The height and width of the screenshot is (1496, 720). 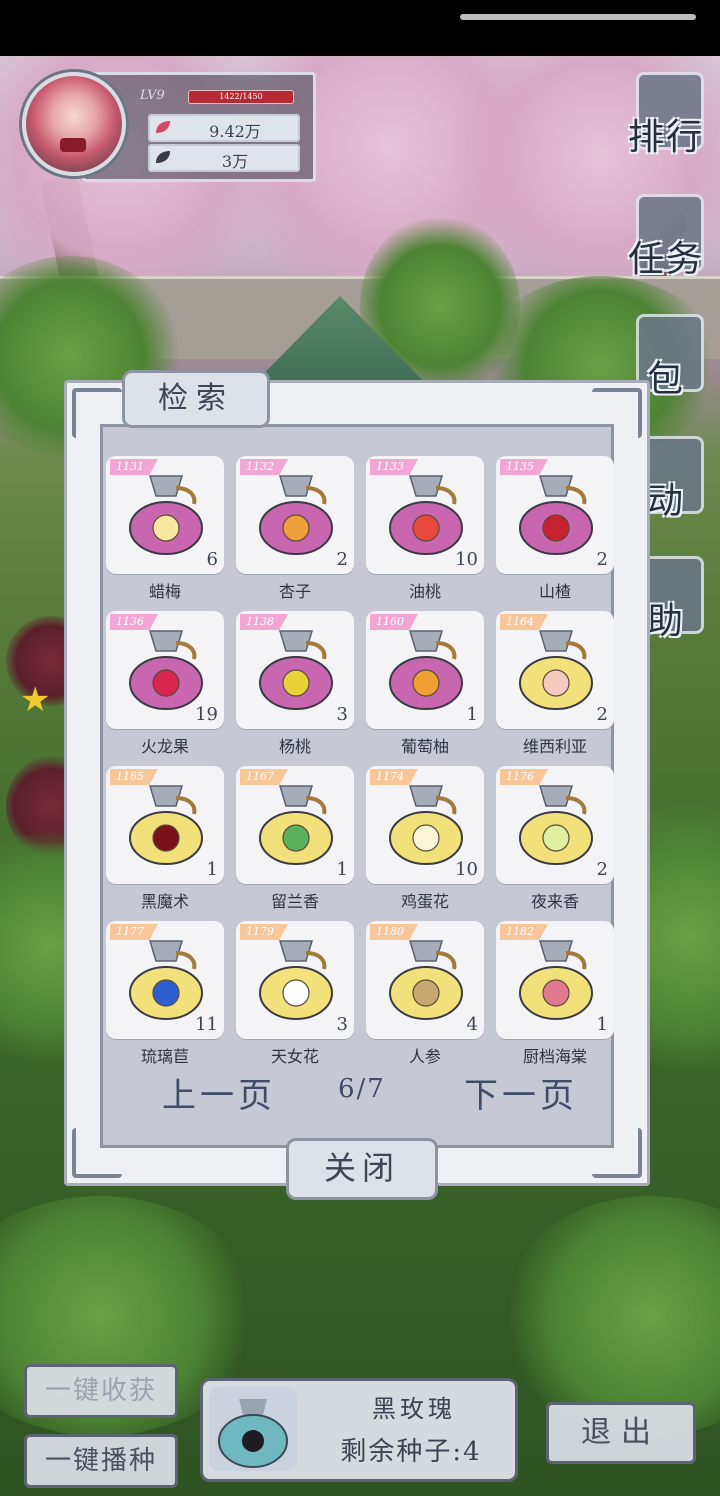 What do you see at coordinates (101, 1461) in the screenshot?
I see `plant-all-button: 一键播种` at bounding box center [101, 1461].